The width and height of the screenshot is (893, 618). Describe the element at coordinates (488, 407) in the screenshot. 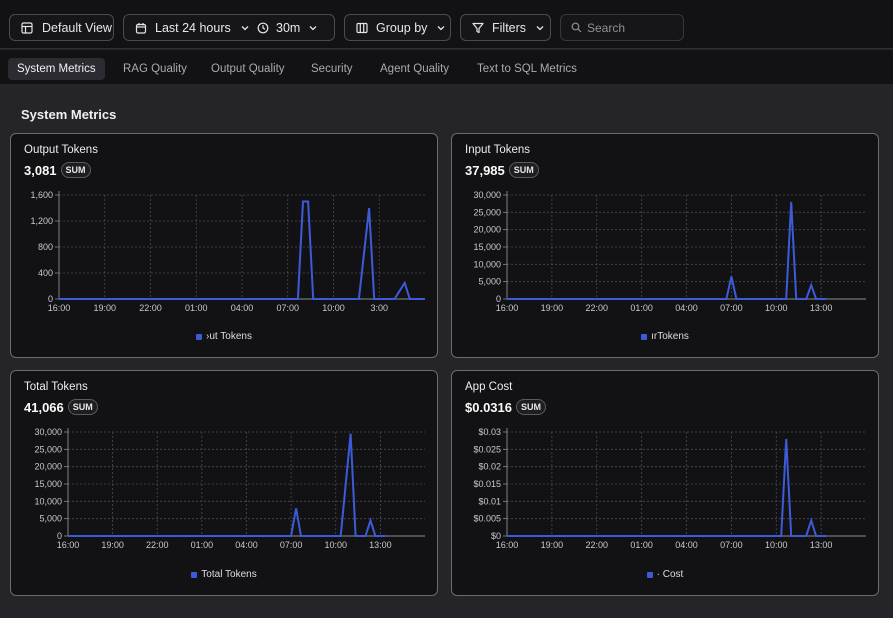

I see `metric-value: $0.0316` at that location.